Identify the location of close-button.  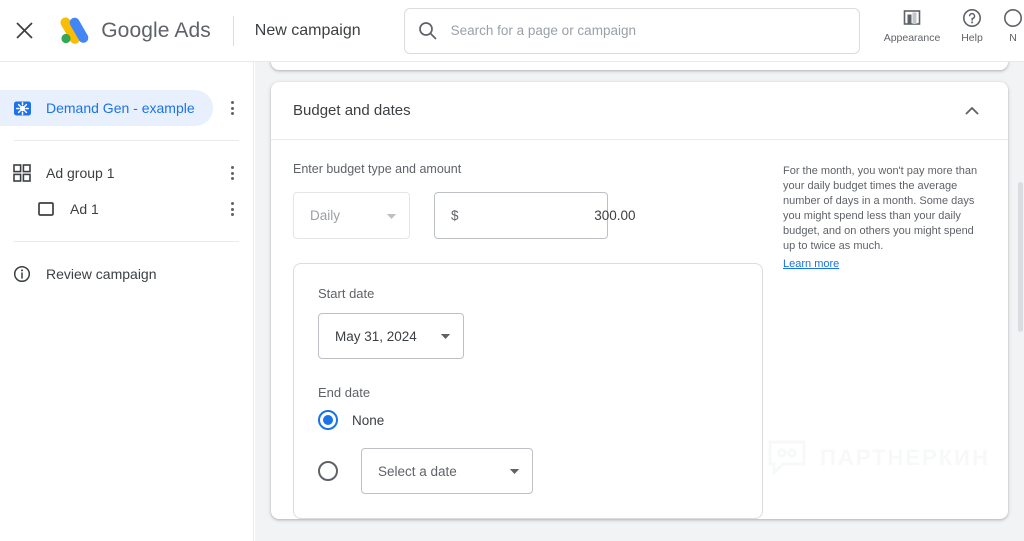
(24, 31).